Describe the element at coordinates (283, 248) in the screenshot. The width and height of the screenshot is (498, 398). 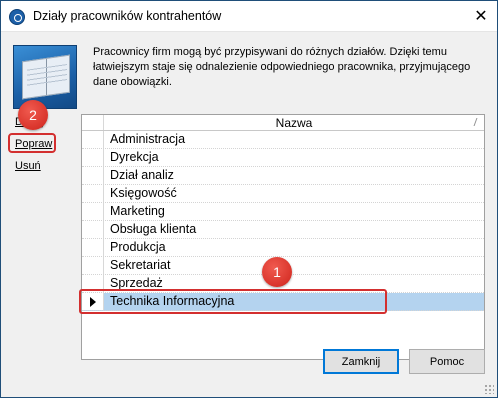
I see `table-row: Produkcja` at that location.